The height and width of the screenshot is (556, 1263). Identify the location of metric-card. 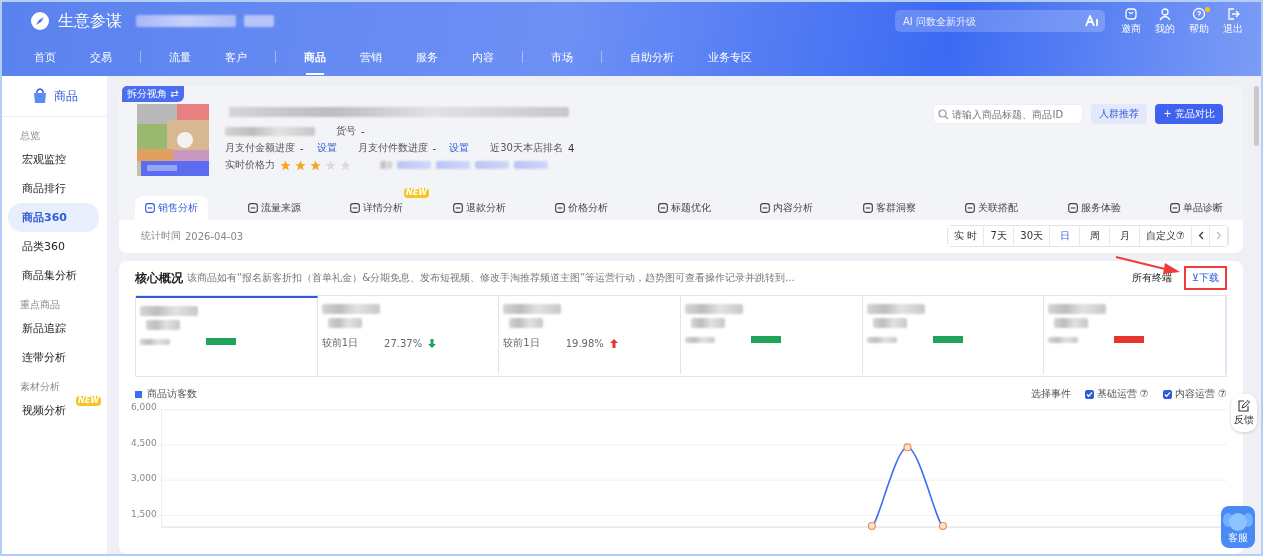
(227, 336).